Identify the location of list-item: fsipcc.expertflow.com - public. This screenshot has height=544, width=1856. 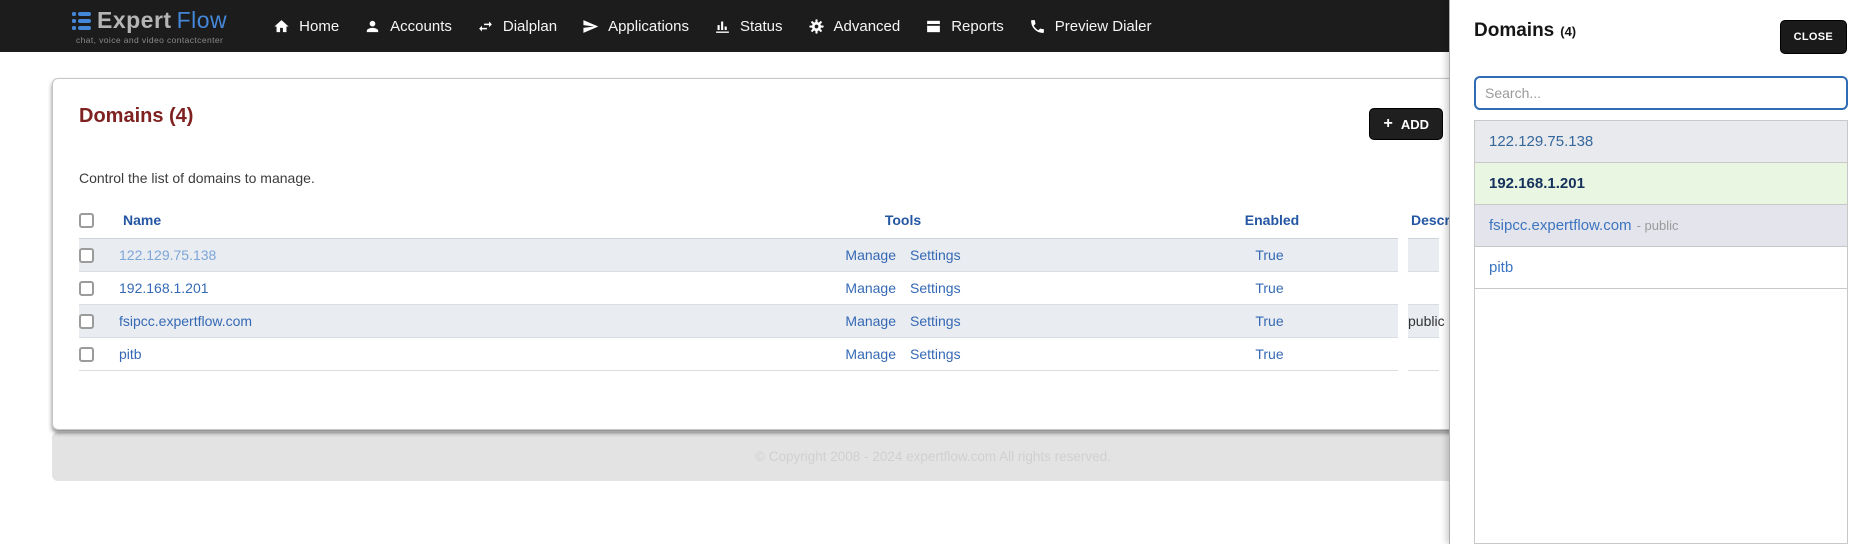
(1661, 226).